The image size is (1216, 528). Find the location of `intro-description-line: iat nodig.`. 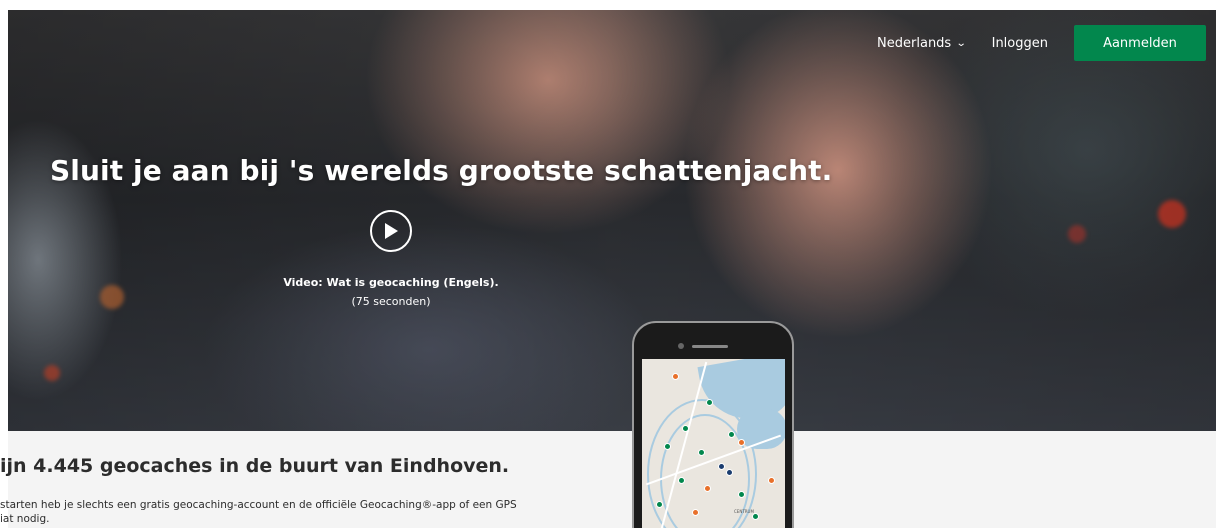

intro-description-line: iat nodig. is located at coordinates (25, 519).